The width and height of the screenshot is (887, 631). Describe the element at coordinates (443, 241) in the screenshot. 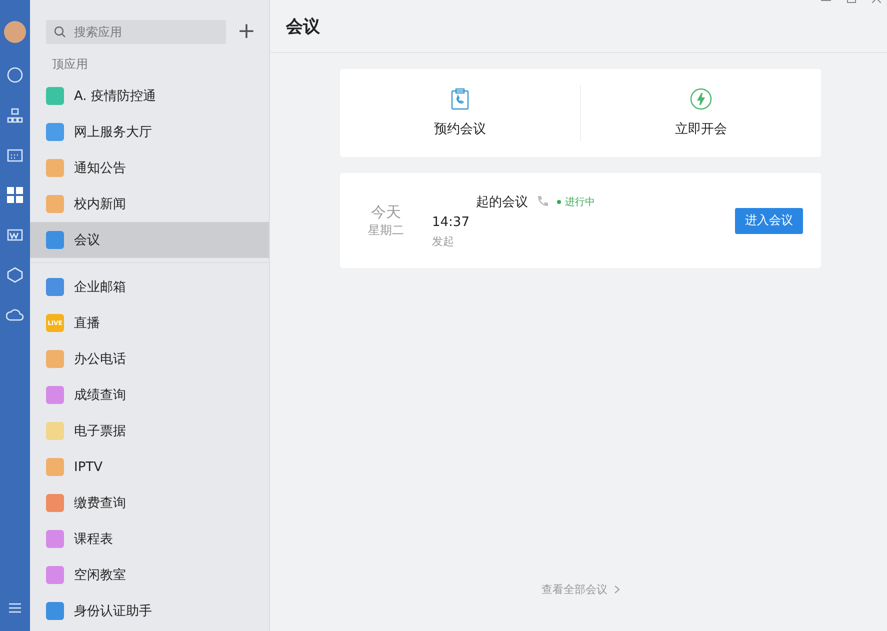

I see `meeting-initiator: 发起` at that location.